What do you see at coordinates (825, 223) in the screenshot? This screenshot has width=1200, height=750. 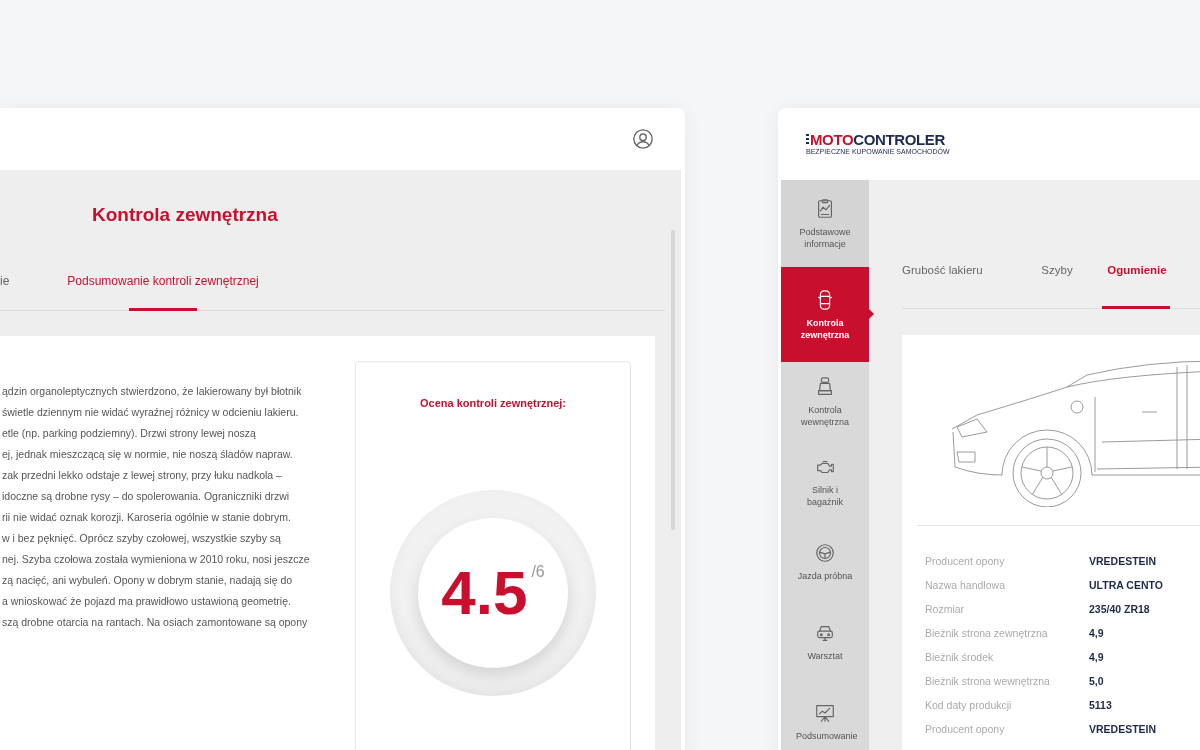 I see `sidebar-item: Podstawowe informacje` at bounding box center [825, 223].